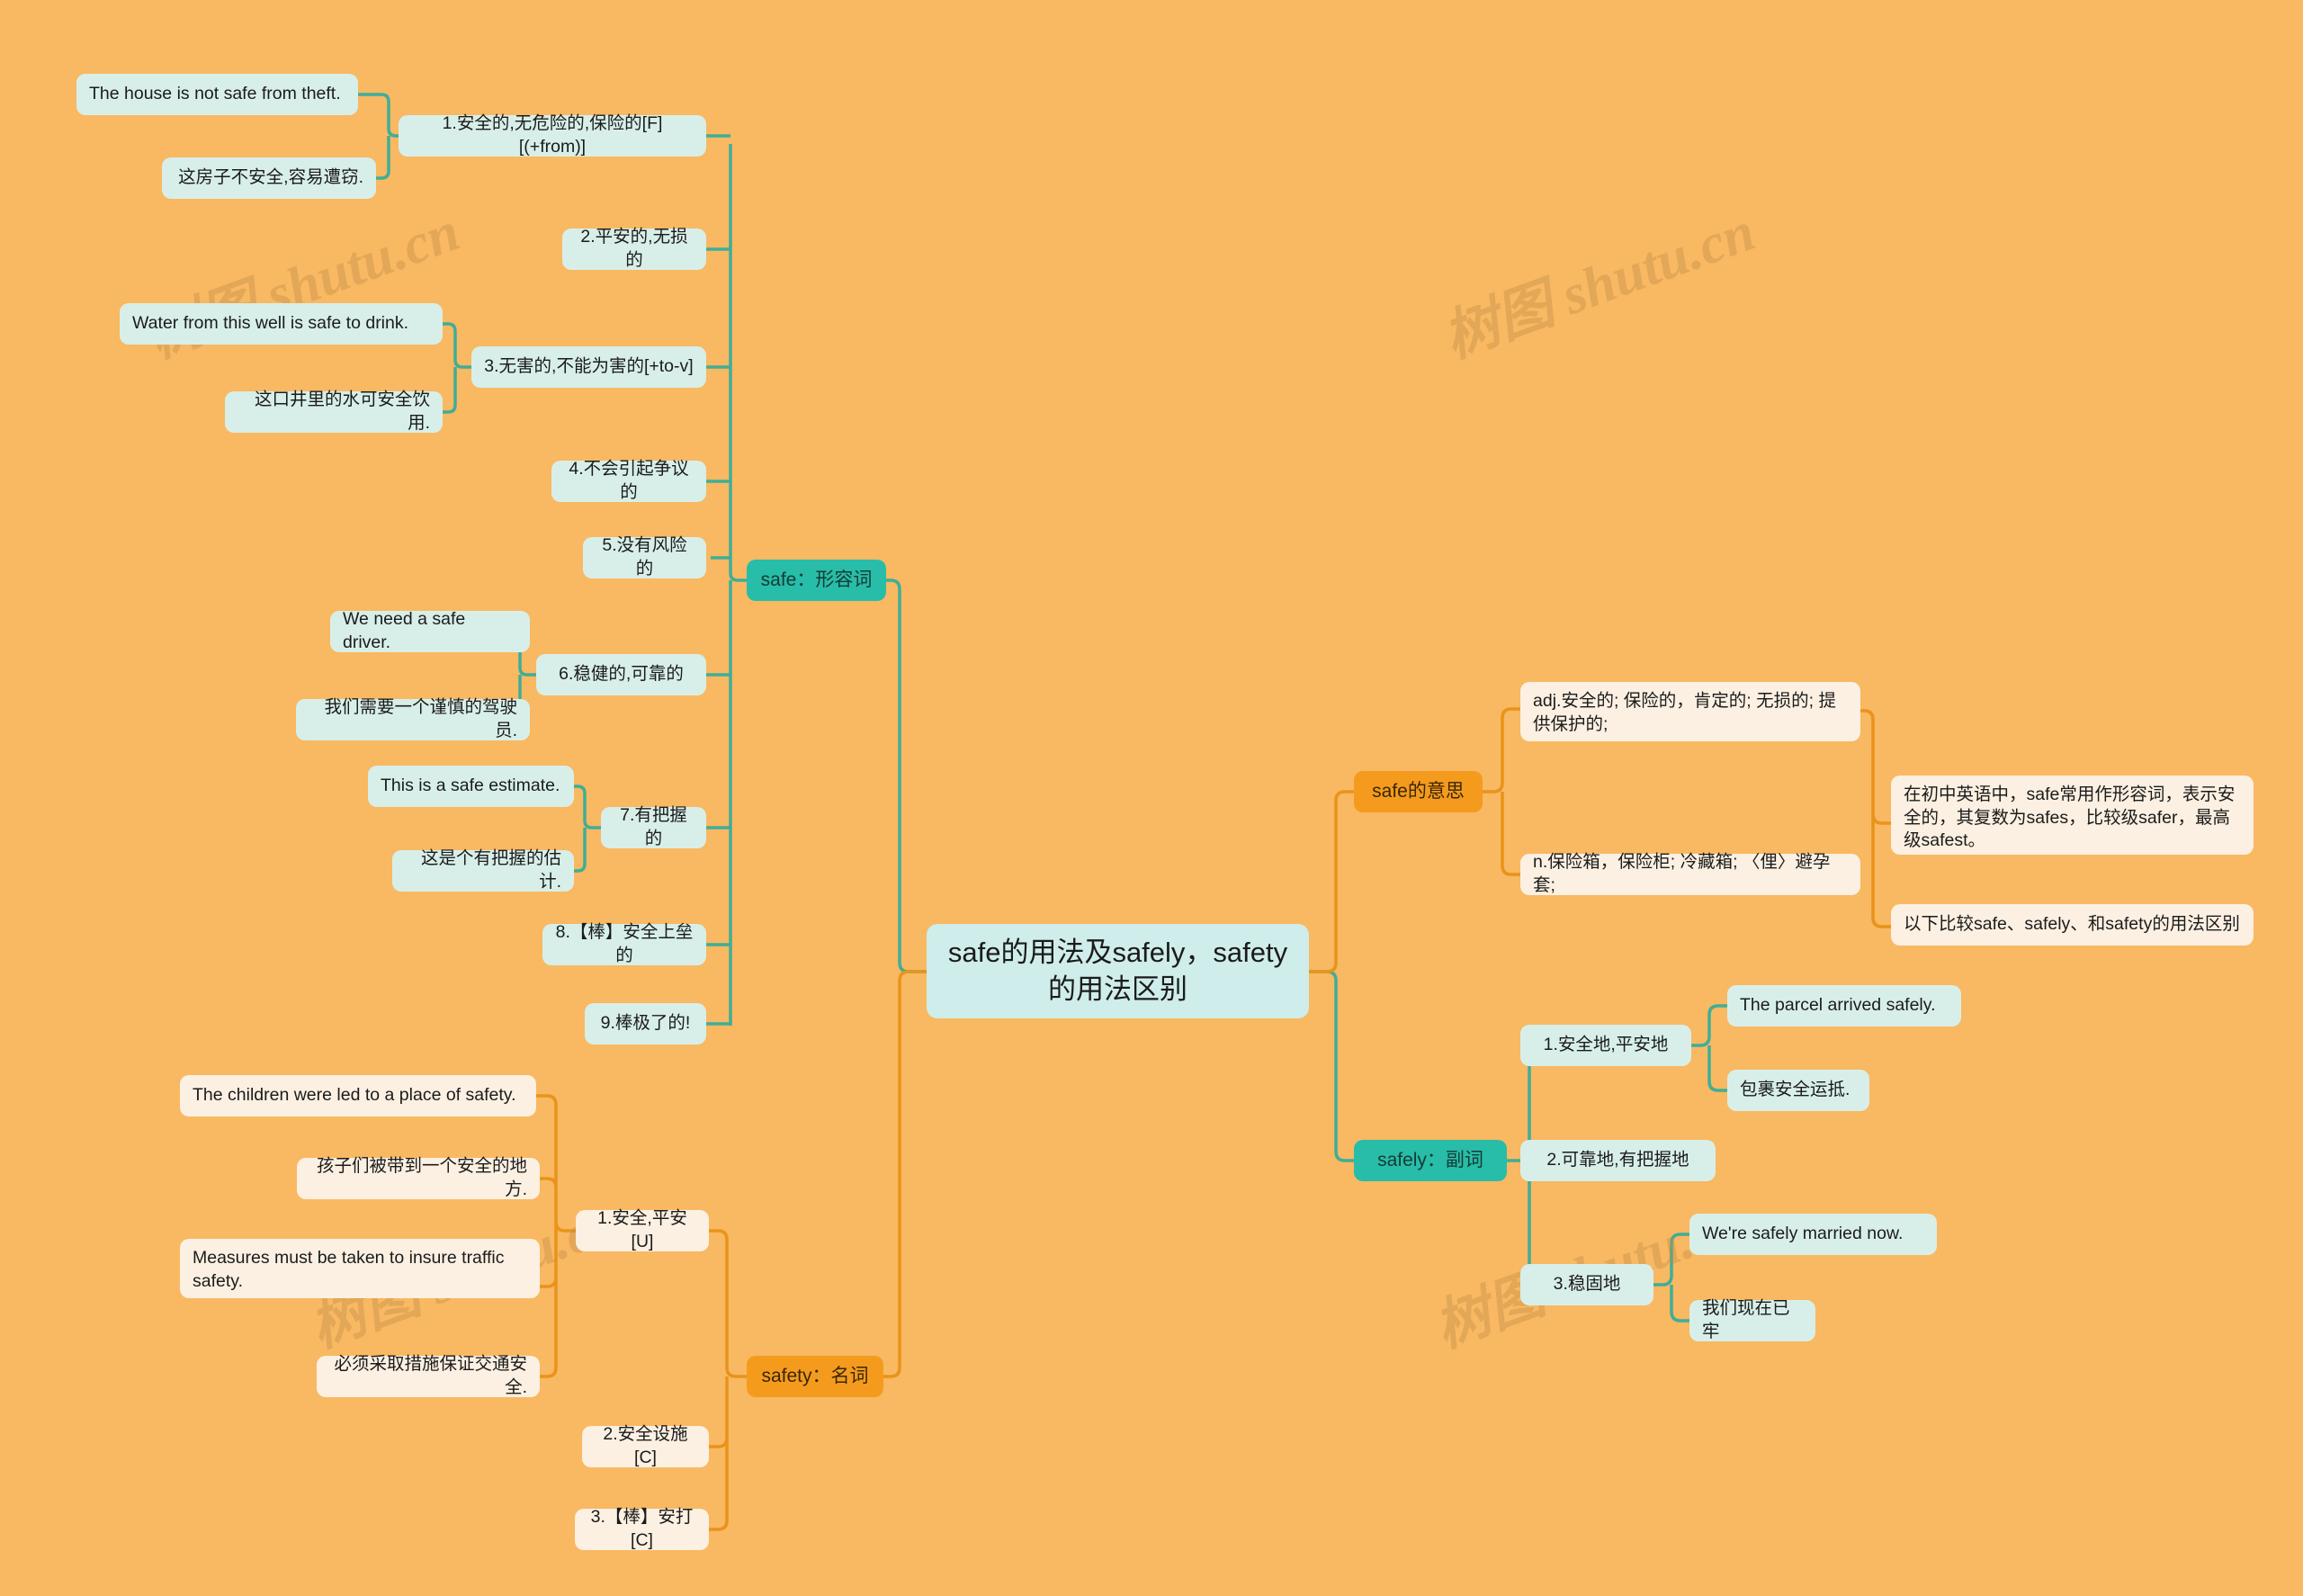 This screenshot has width=2303, height=1596. Describe the element at coordinates (642, 1528) in the screenshot. I see `sense-label-safety-3: 3.【棒】安打[C]` at that location.